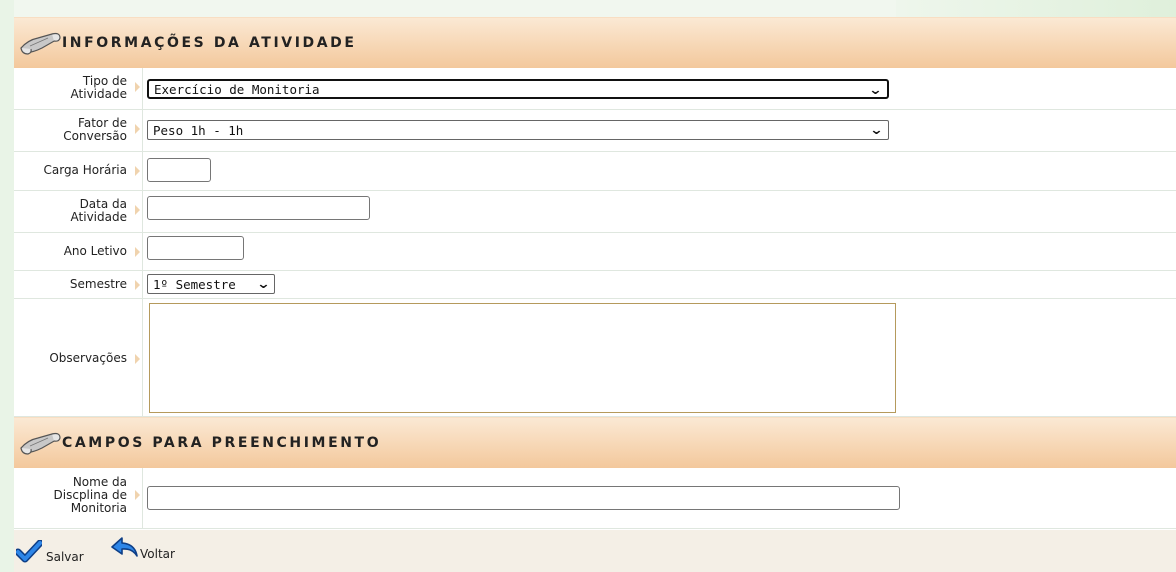 This screenshot has width=1176, height=572. What do you see at coordinates (85, 170) in the screenshot?
I see `label-carga-horaria: Carga Horária` at bounding box center [85, 170].